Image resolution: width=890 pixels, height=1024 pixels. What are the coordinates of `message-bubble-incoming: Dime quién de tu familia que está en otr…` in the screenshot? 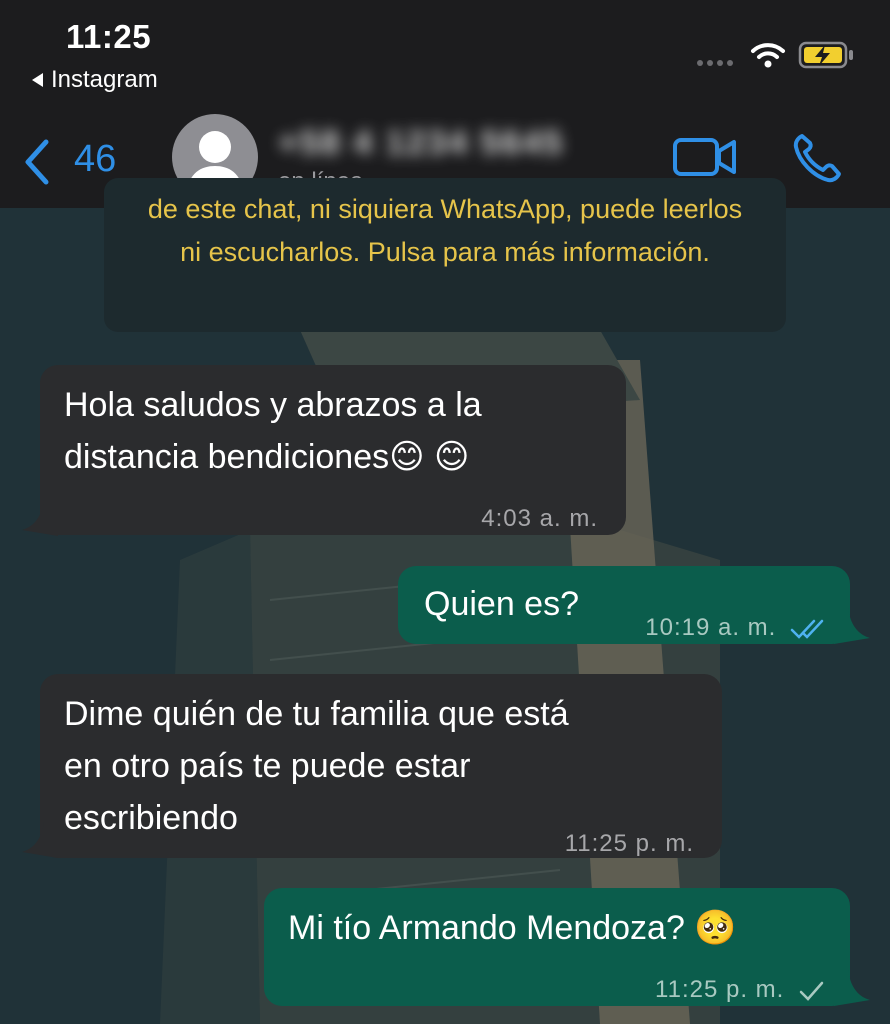 It's located at (381, 766).